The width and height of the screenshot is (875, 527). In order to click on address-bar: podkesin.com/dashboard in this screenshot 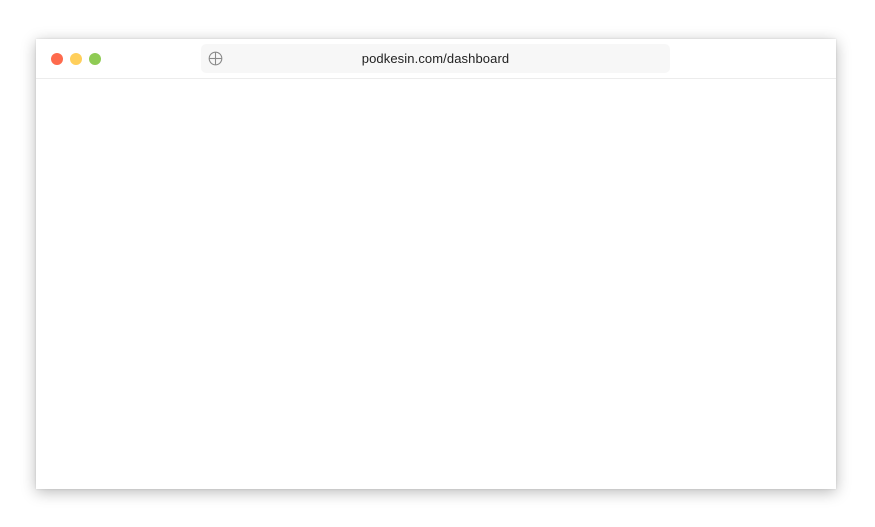, I will do `click(435, 58)`.